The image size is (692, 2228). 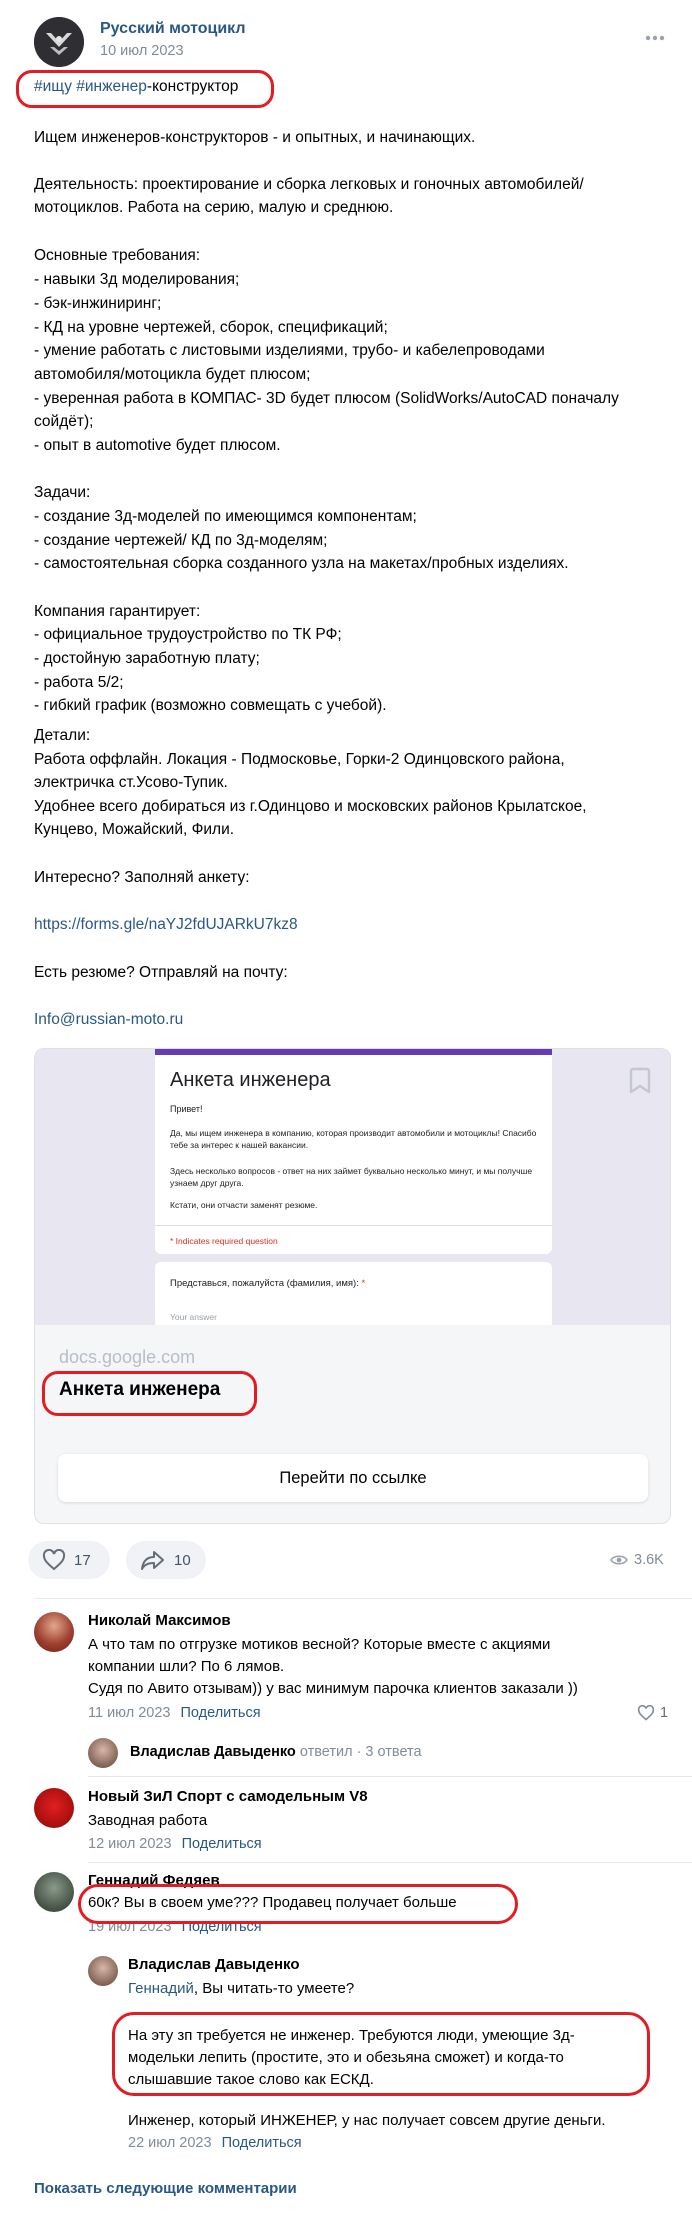 I want to click on eye-icon, so click(x=619, y=1560).